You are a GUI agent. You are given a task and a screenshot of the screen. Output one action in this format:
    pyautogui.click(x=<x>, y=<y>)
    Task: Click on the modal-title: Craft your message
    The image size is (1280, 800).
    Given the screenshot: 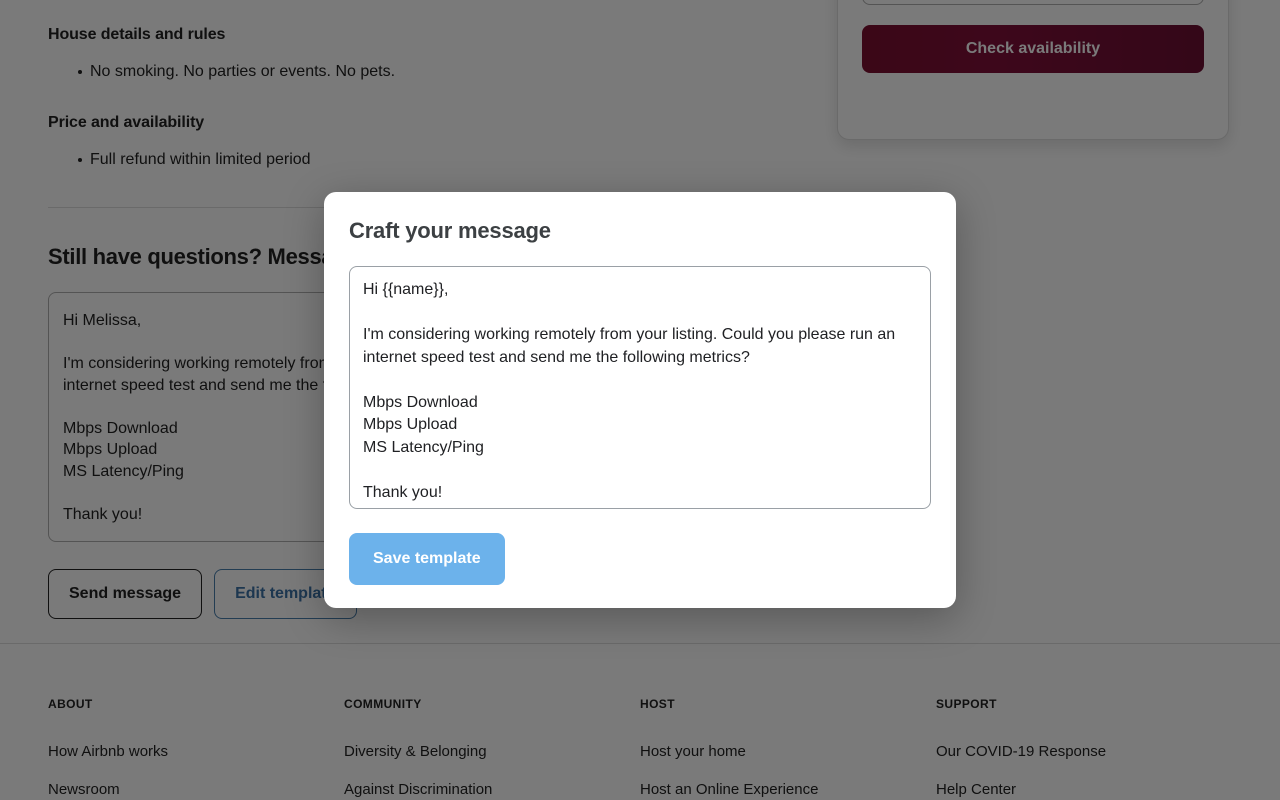 What is the action you would take?
    pyautogui.click(x=450, y=230)
    